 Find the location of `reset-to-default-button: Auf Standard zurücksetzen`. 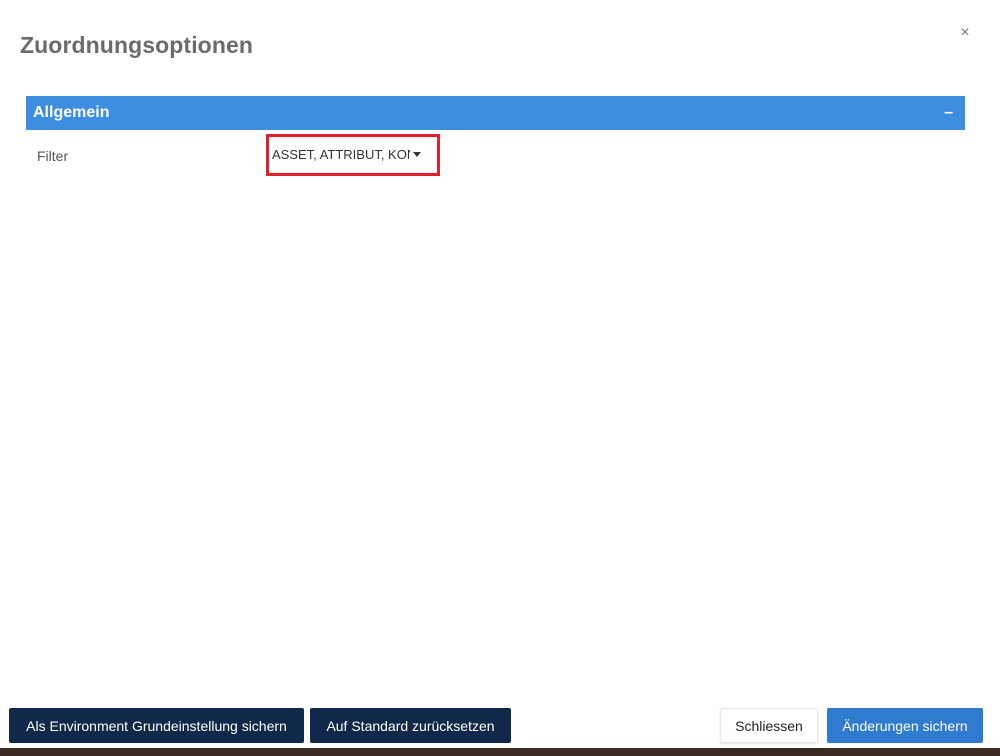

reset-to-default-button: Auf Standard zurücksetzen is located at coordinates (410, 725).